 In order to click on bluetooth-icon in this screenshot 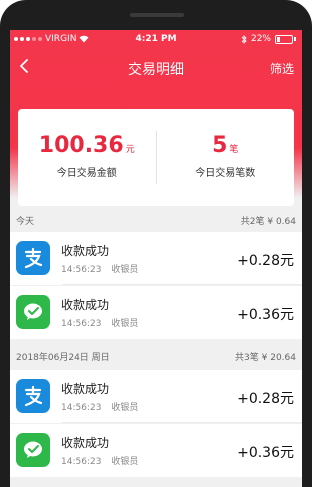, I will do `click(244, 39)`.